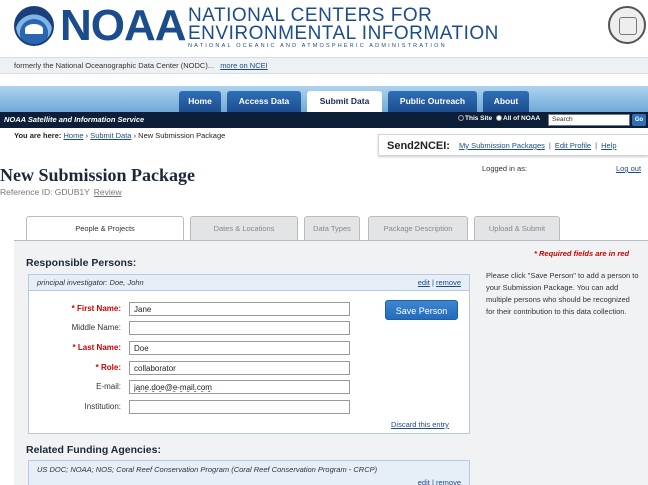 This screenshot has width=648, height=485. What do you see at coordinates (34, 26) in the screenshot?
I see `noaa-logo-icon` at bounding box center [34, 26].